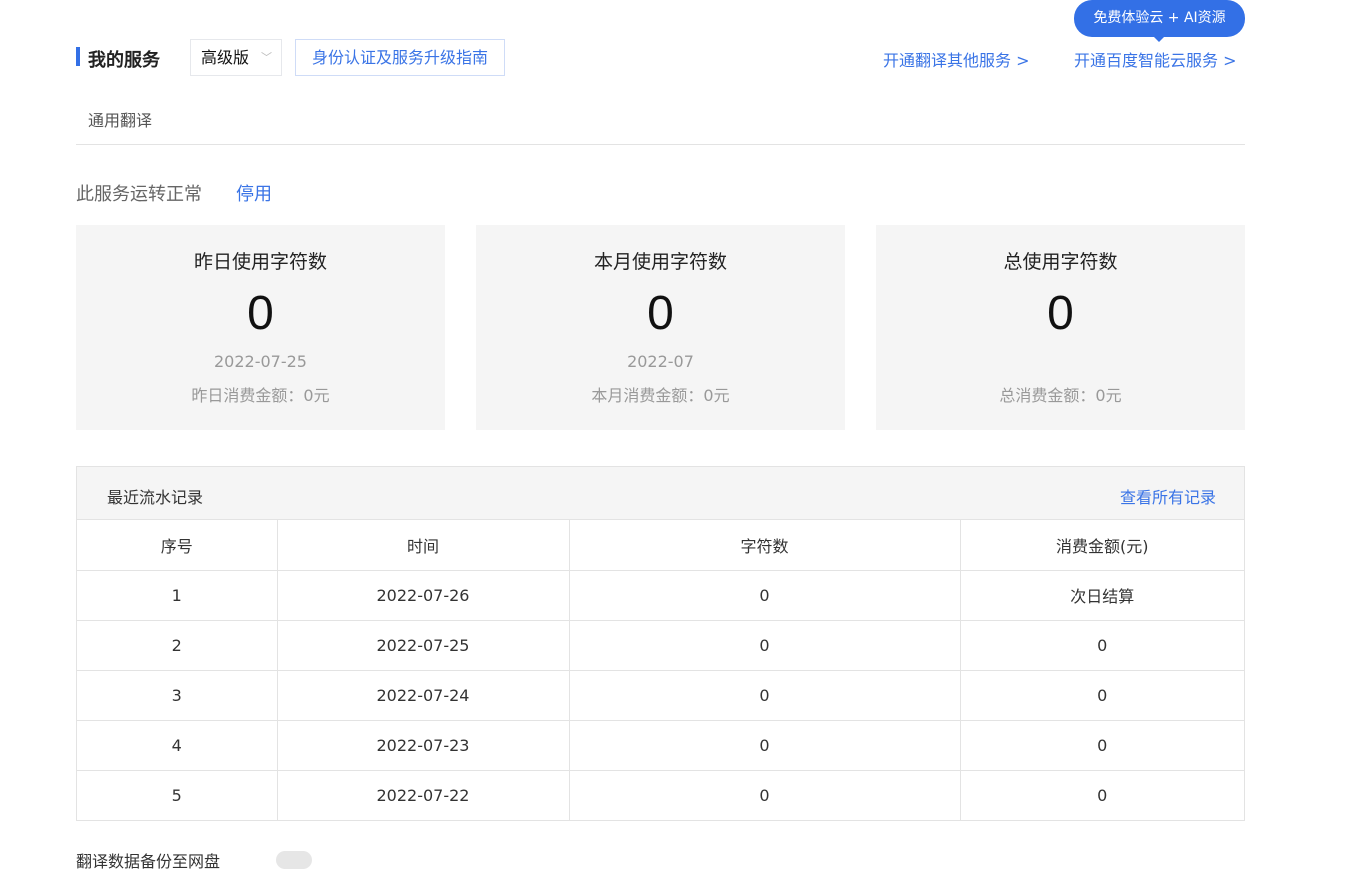  Describe the element at coordinates (1060, 363) in the screenshot. I see `card-date` at that location.